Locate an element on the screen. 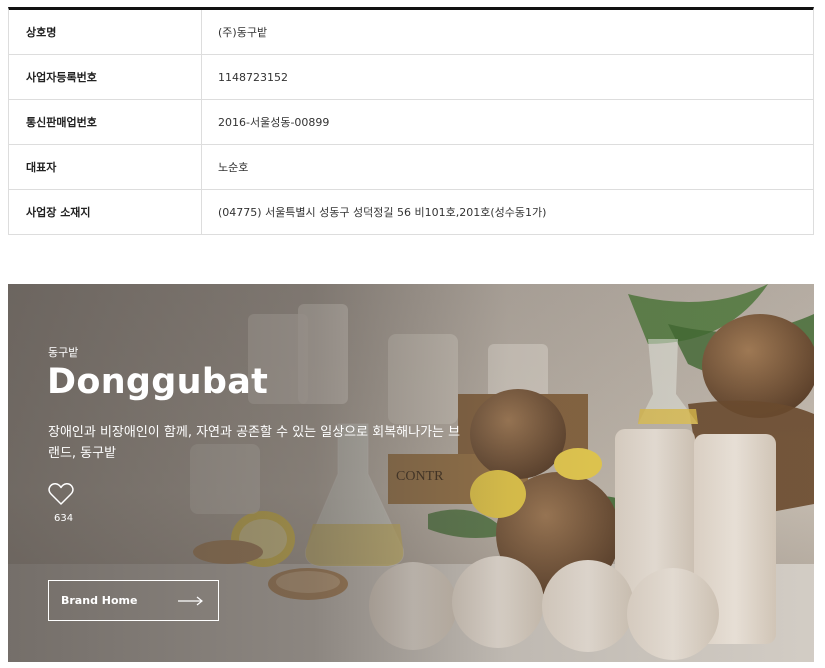 The image size is (825, 668). row-value: 1148723152 is located at coordinates (253, 77).